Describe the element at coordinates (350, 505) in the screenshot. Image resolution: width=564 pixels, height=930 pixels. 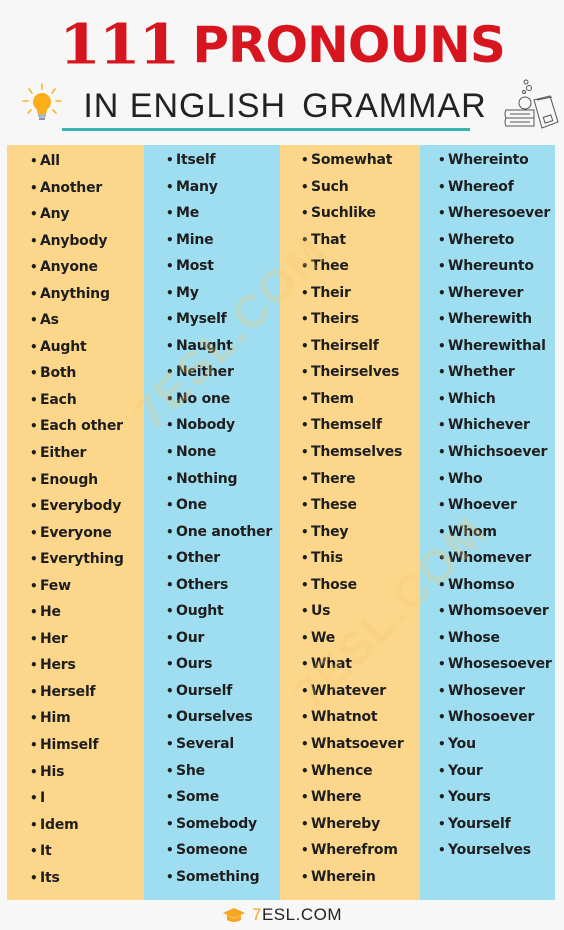
I see `pronoun-item: • These` at that location.